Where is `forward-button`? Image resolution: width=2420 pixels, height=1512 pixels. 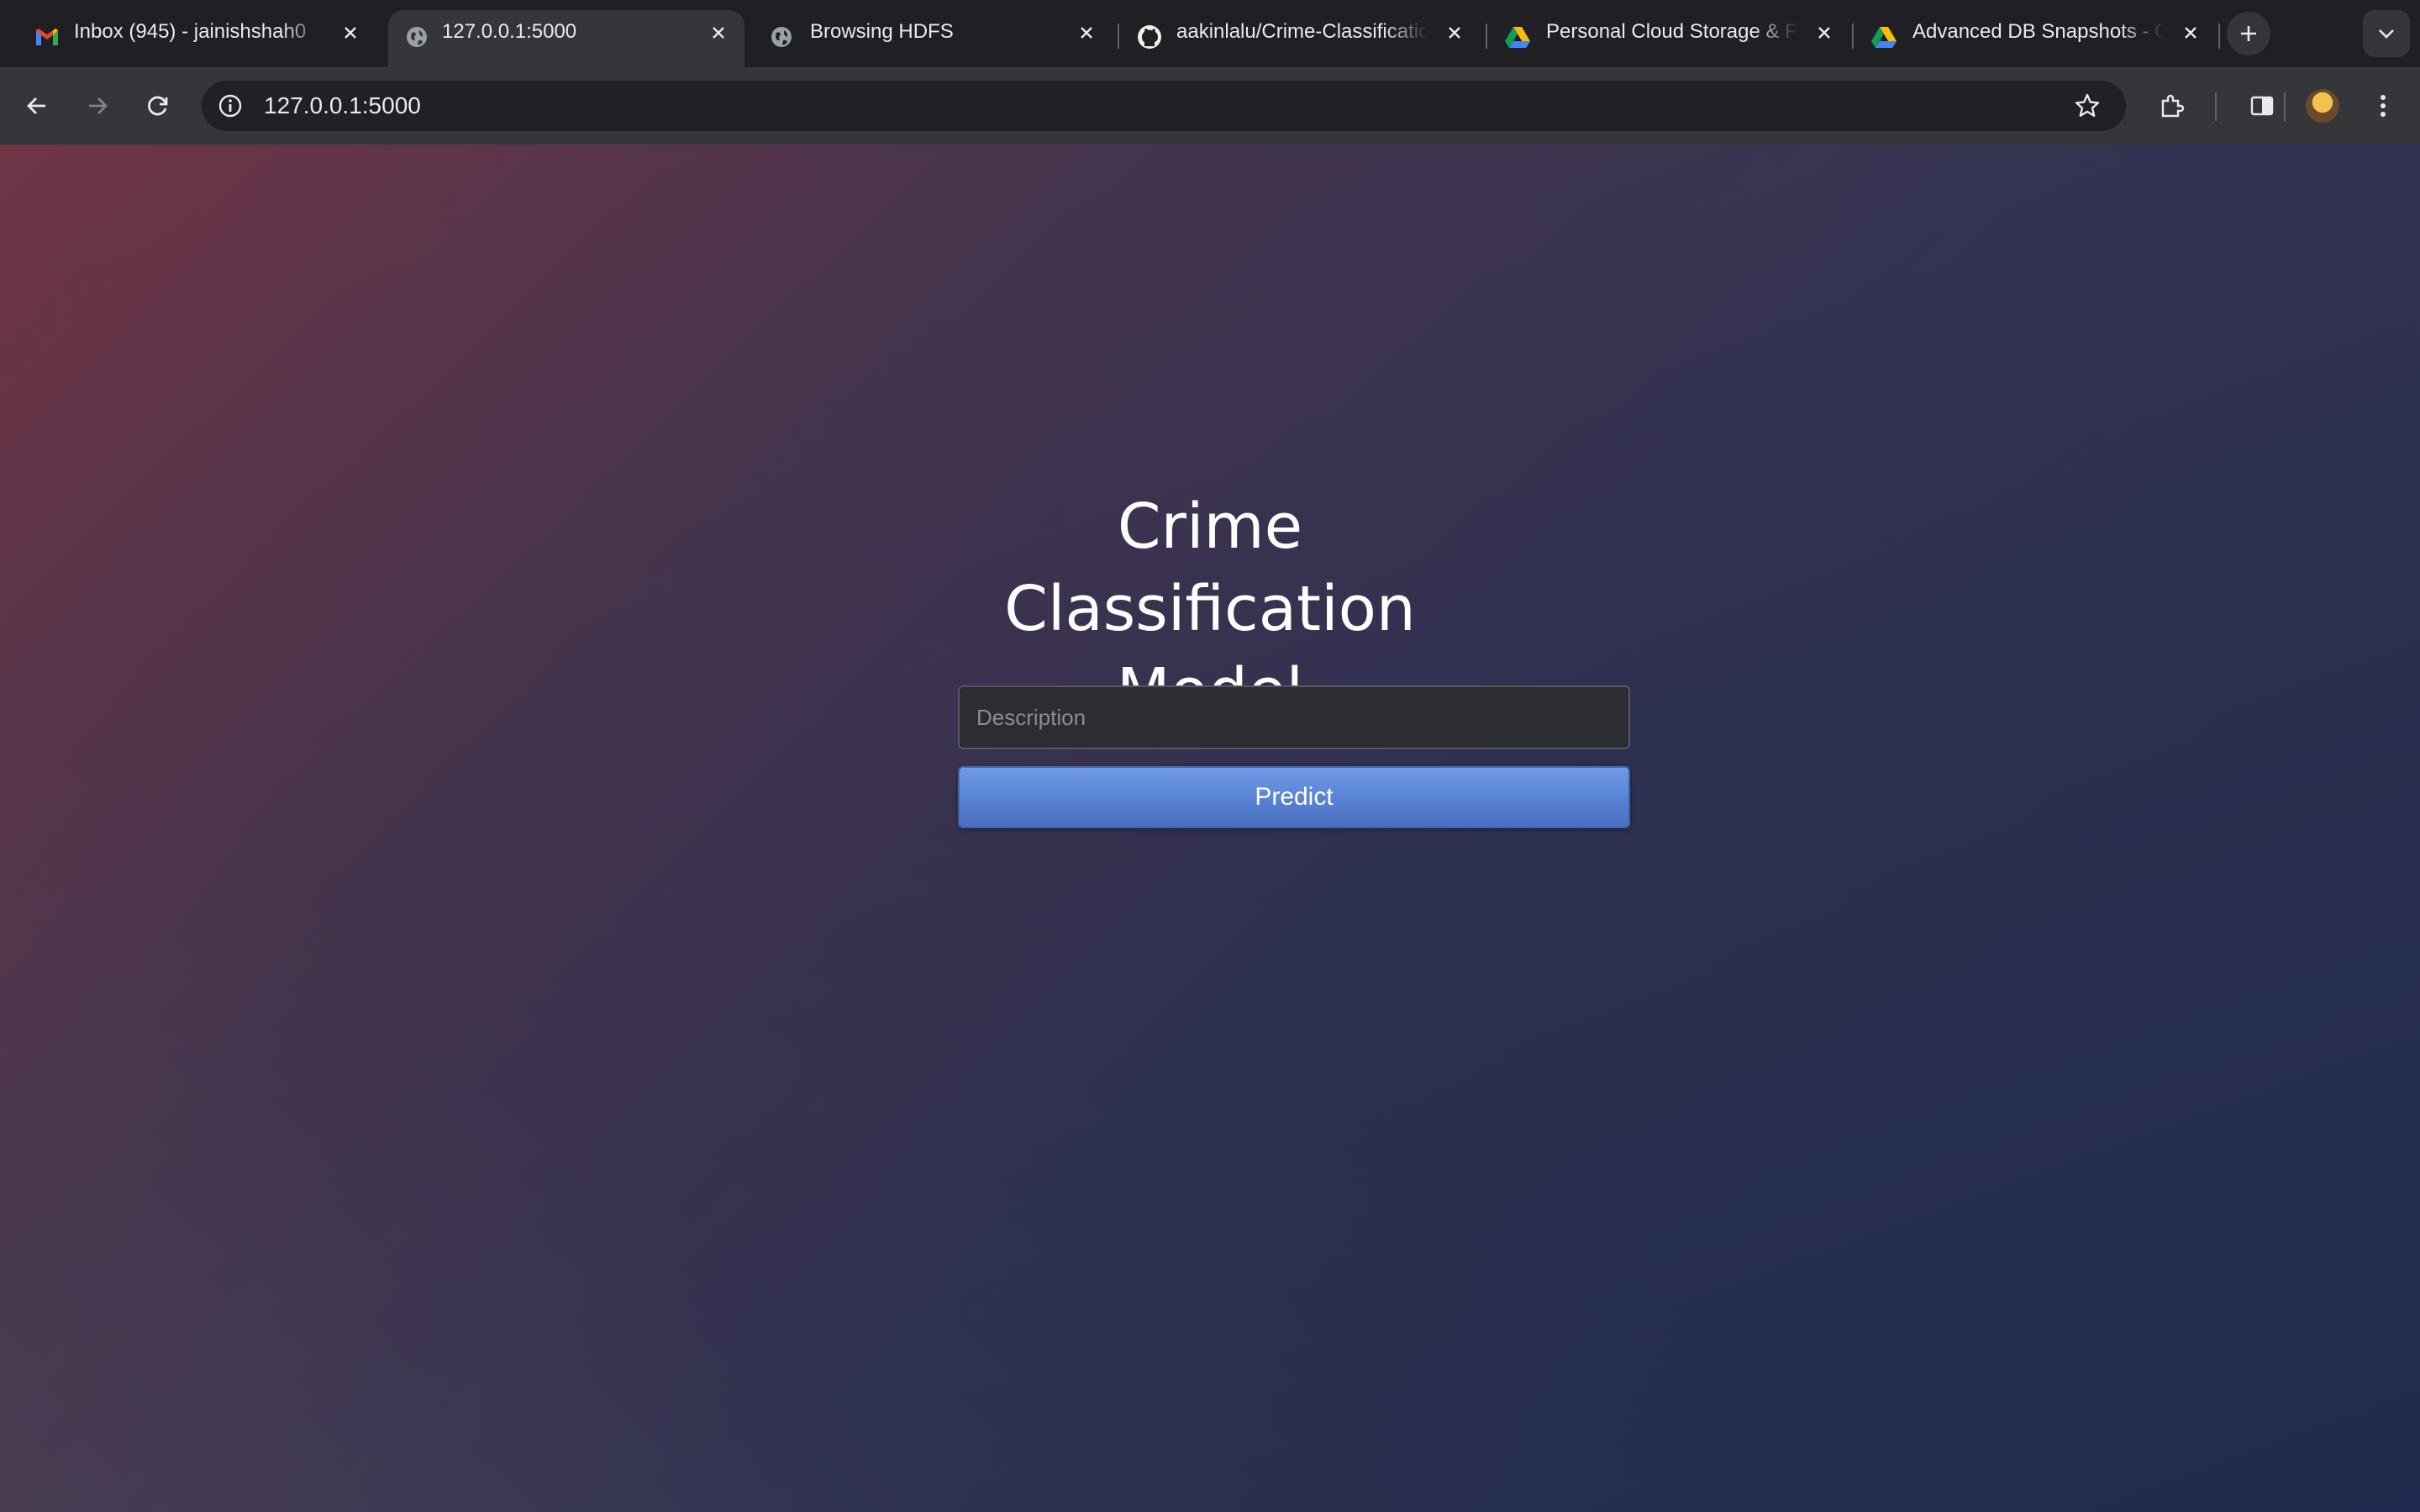
forward-button is located at coordinates (97, 106).